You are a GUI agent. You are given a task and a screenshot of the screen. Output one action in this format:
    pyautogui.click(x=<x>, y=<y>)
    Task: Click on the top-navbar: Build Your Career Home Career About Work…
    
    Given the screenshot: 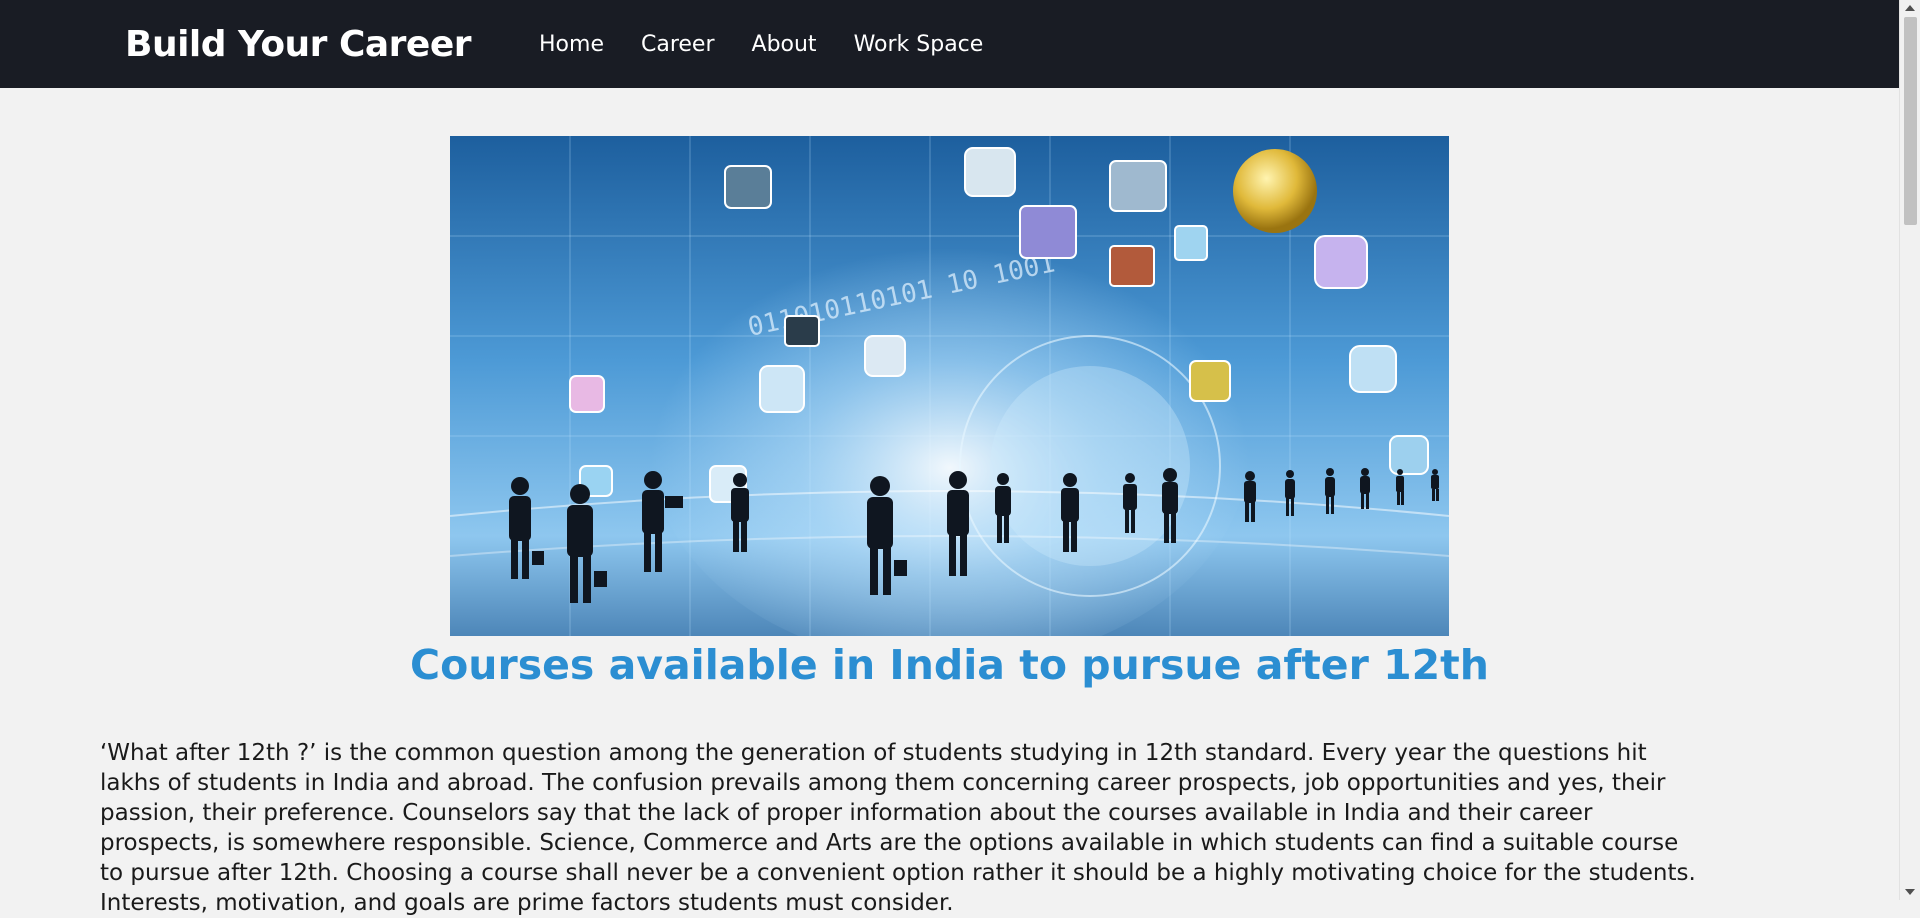 What is the action you would take?
    pyautogui.click(x=949, y=44)
    